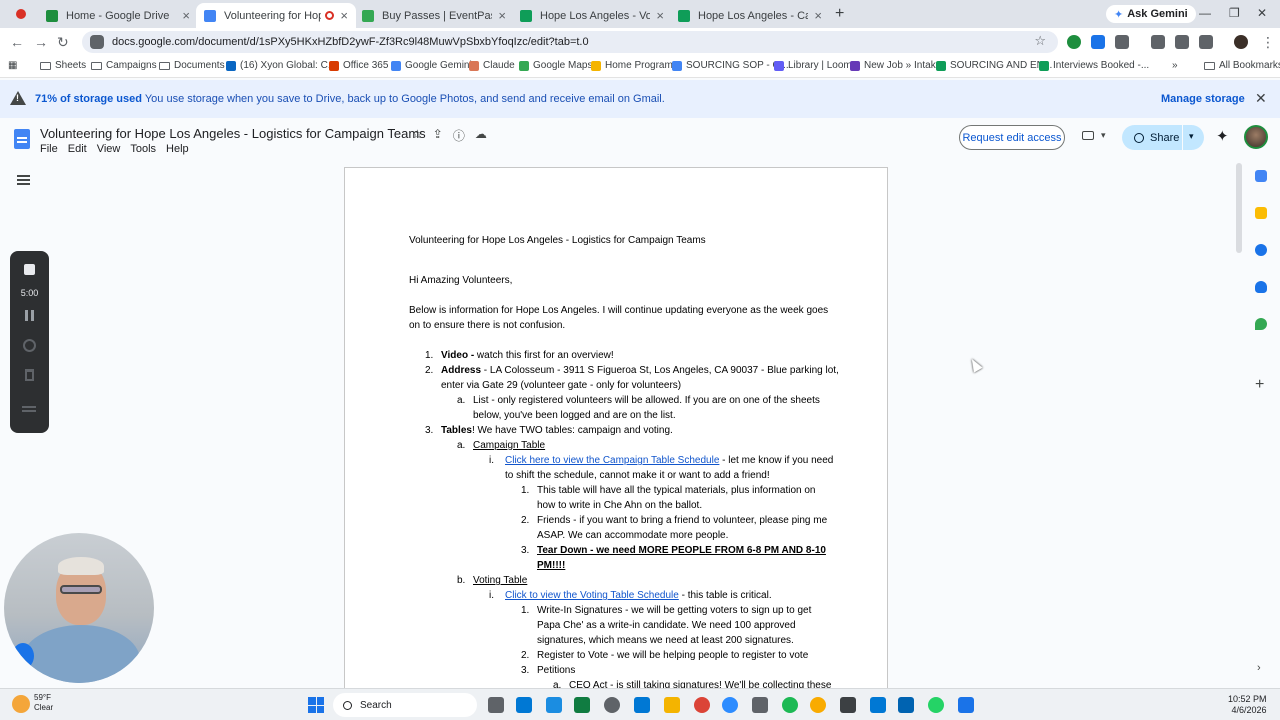 The height and width of the screenshot is (720, 1280). Describe the element at coordinates (29, 269) in the screenshot. I see `stop-recording-icon` at that location.